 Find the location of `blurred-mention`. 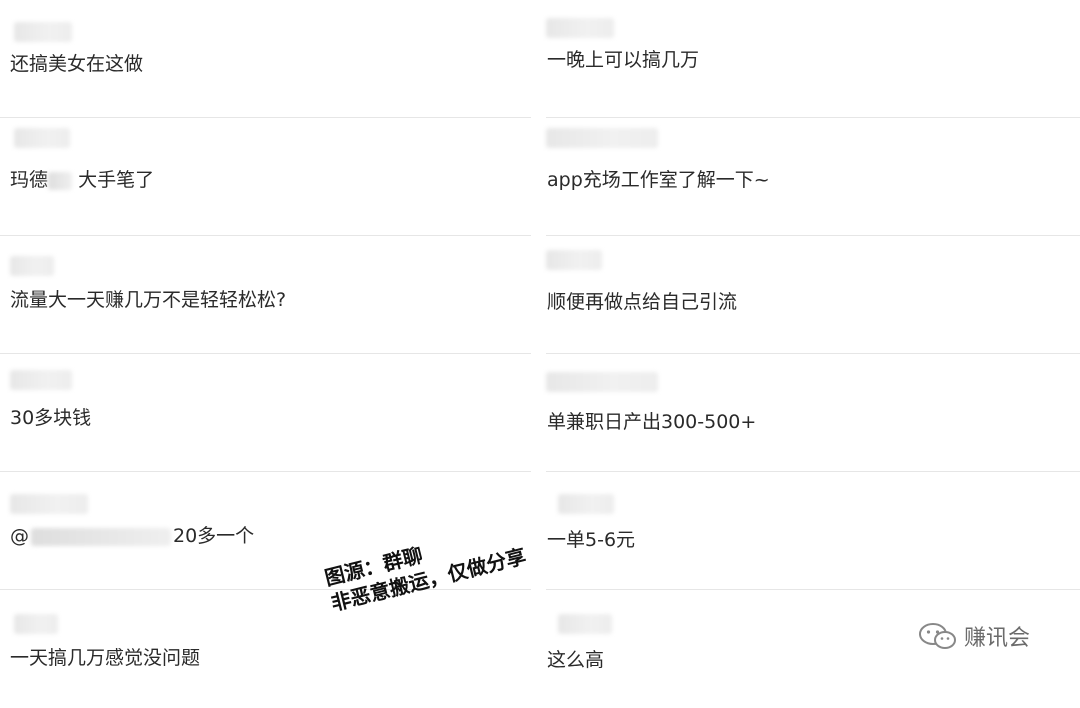

blurred-mention is located at coordinates (101, 536).